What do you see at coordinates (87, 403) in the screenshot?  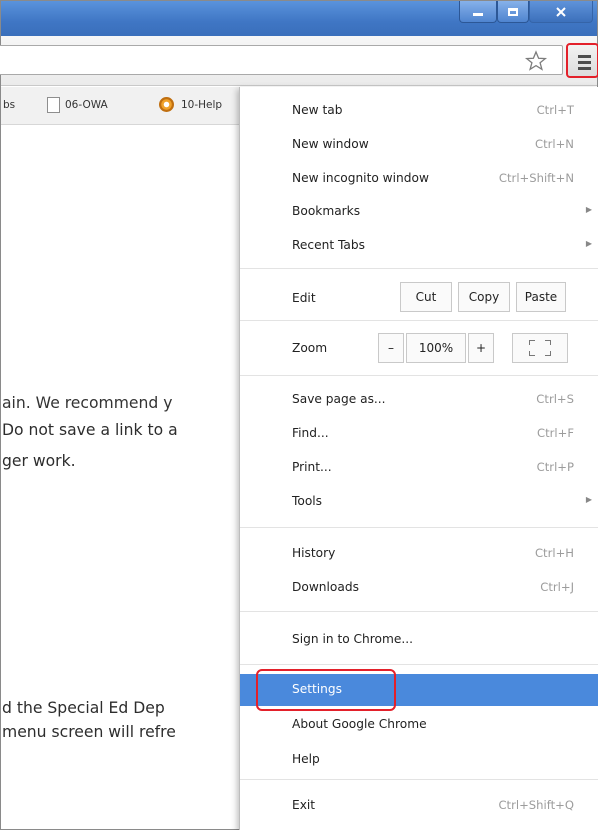 I see `content-text-line: ain. We recommend y` at bounding box center [87, 403].